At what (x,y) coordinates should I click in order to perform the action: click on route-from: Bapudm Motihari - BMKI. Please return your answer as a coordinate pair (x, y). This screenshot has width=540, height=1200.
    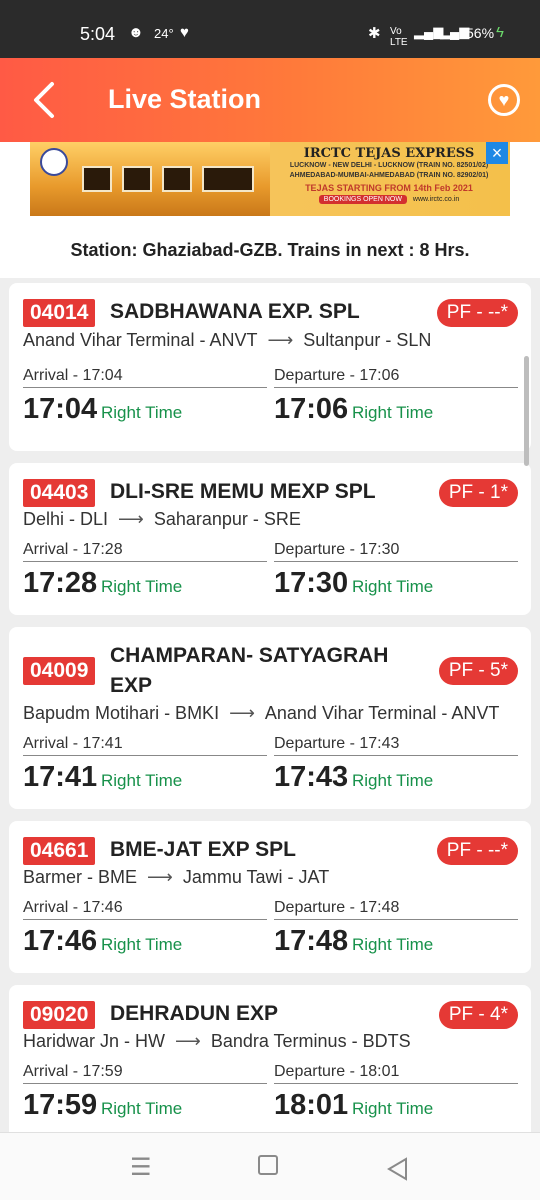
    Looking at the image, I should click on (121, 713).